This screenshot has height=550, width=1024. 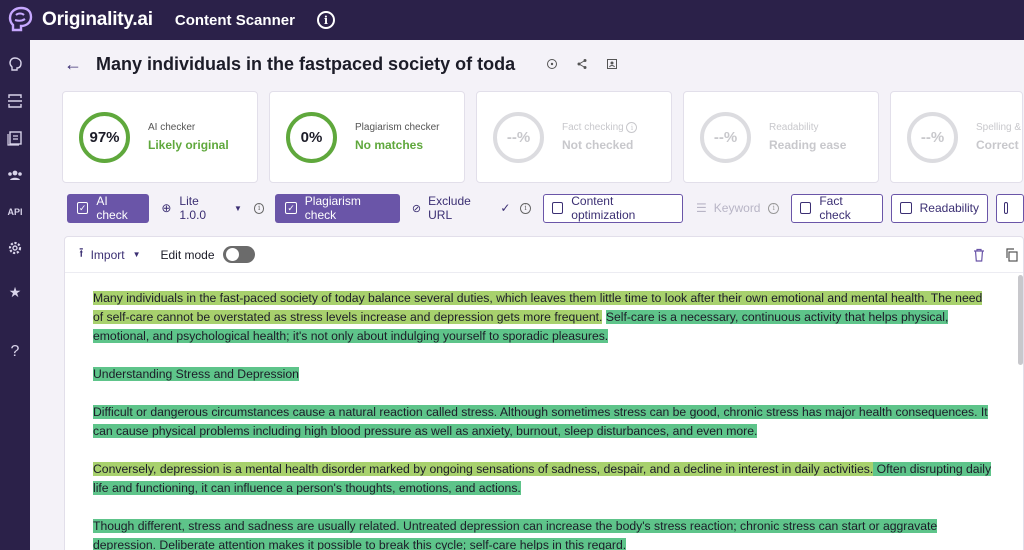 What do you see at coordinates (104, 137) in the screenshot?
I see `ai-score-ring: 97%` at bounding box center [104, 137].